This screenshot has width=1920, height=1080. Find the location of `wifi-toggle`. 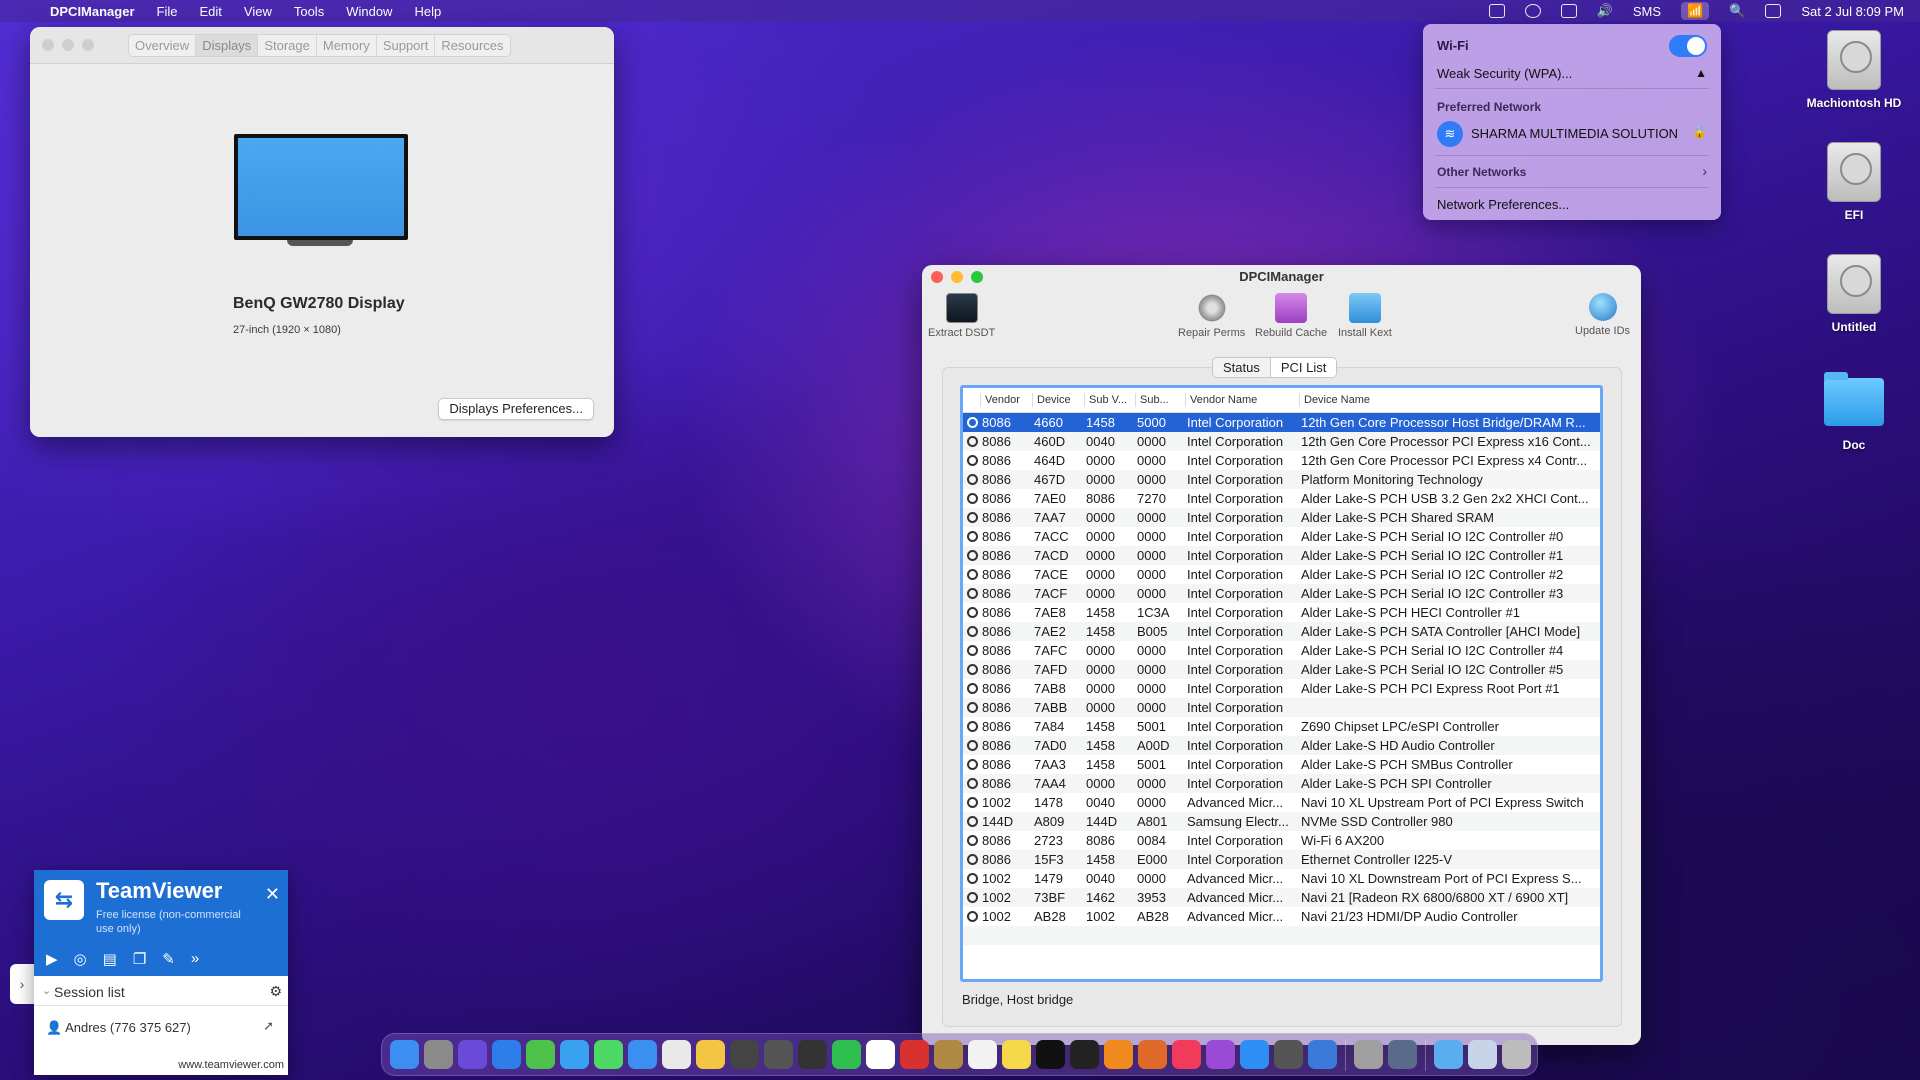

wifi-toggle is located at coordinates (1688, 46).